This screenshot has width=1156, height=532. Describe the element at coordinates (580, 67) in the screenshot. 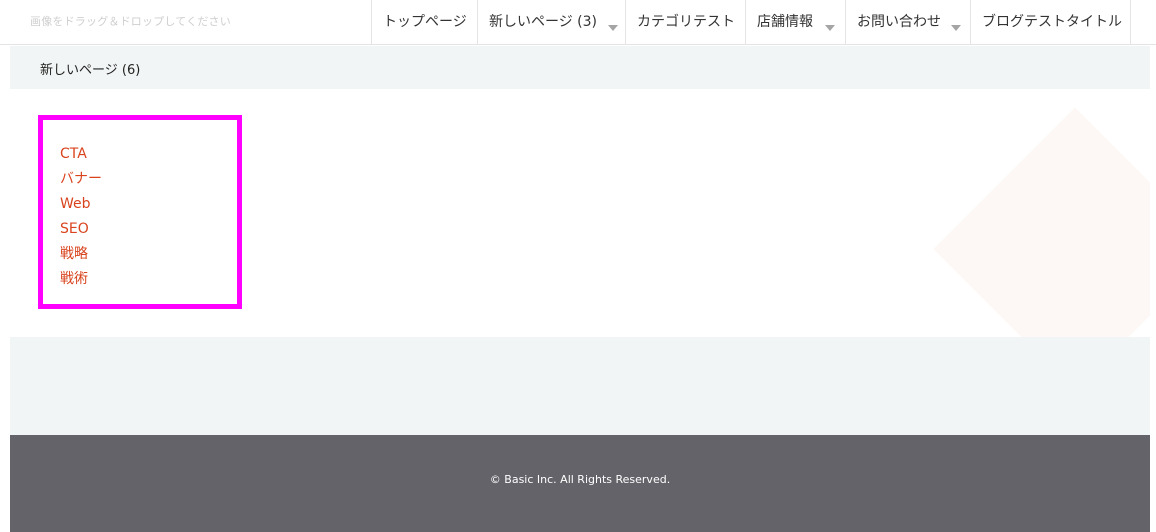

I see `breadcrumb: 新しいページ (6)` at that location.